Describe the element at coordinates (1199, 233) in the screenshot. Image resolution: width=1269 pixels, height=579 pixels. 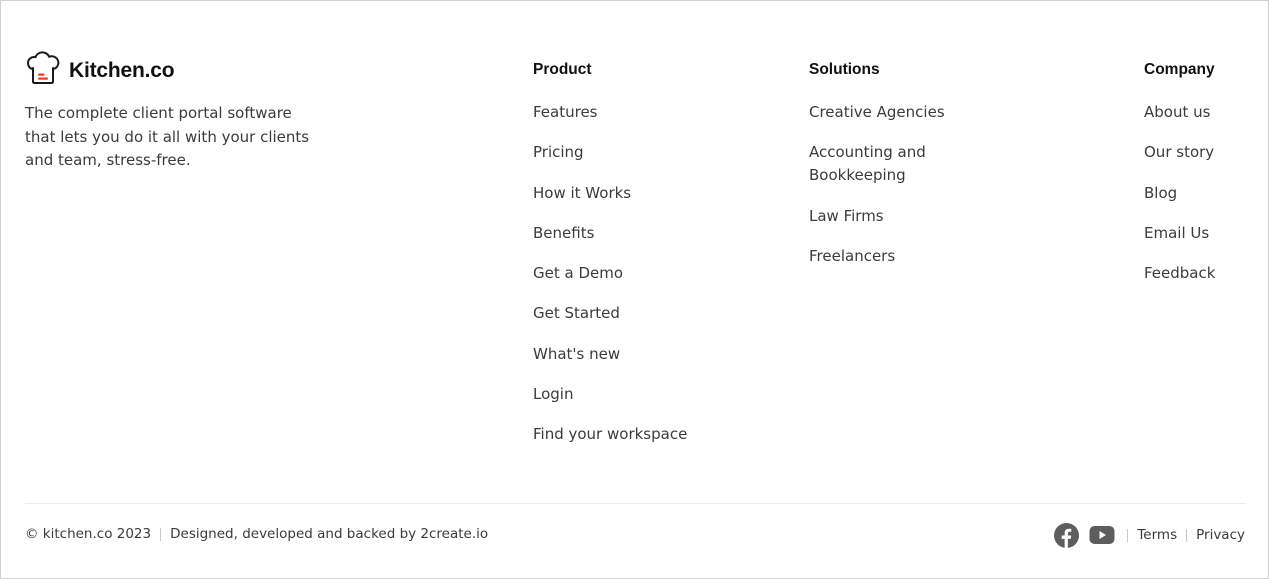
I see `link-email-us: Email Us` at that location.